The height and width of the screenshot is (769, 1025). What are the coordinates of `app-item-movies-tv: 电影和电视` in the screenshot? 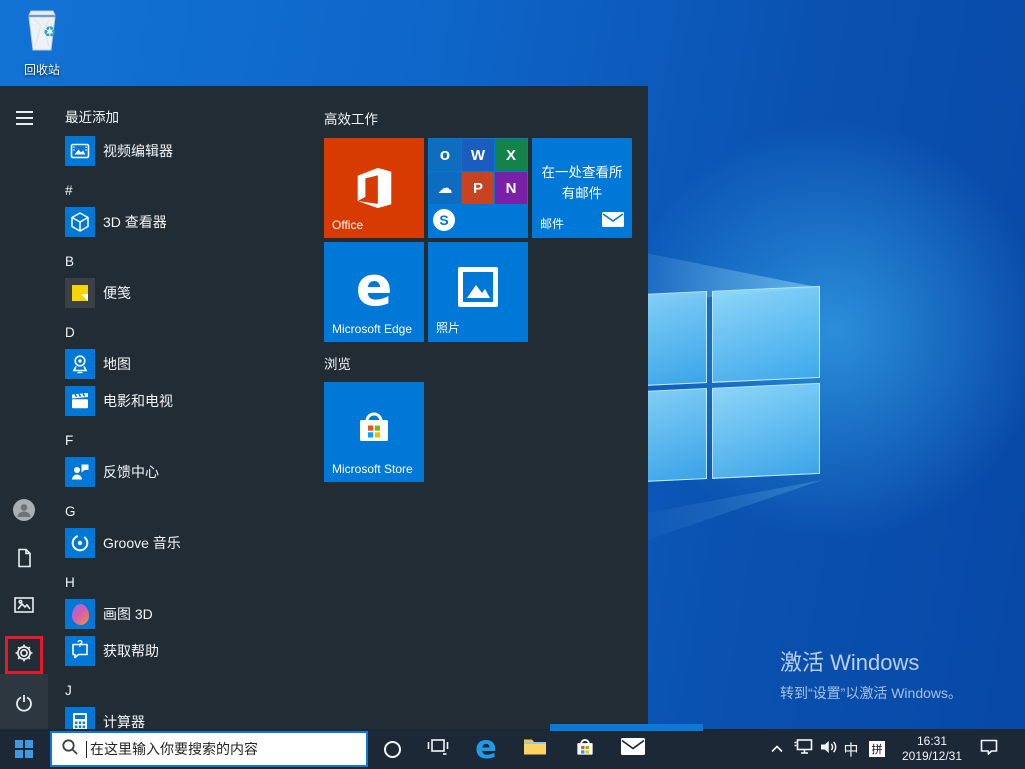 It's located at (194, 401).